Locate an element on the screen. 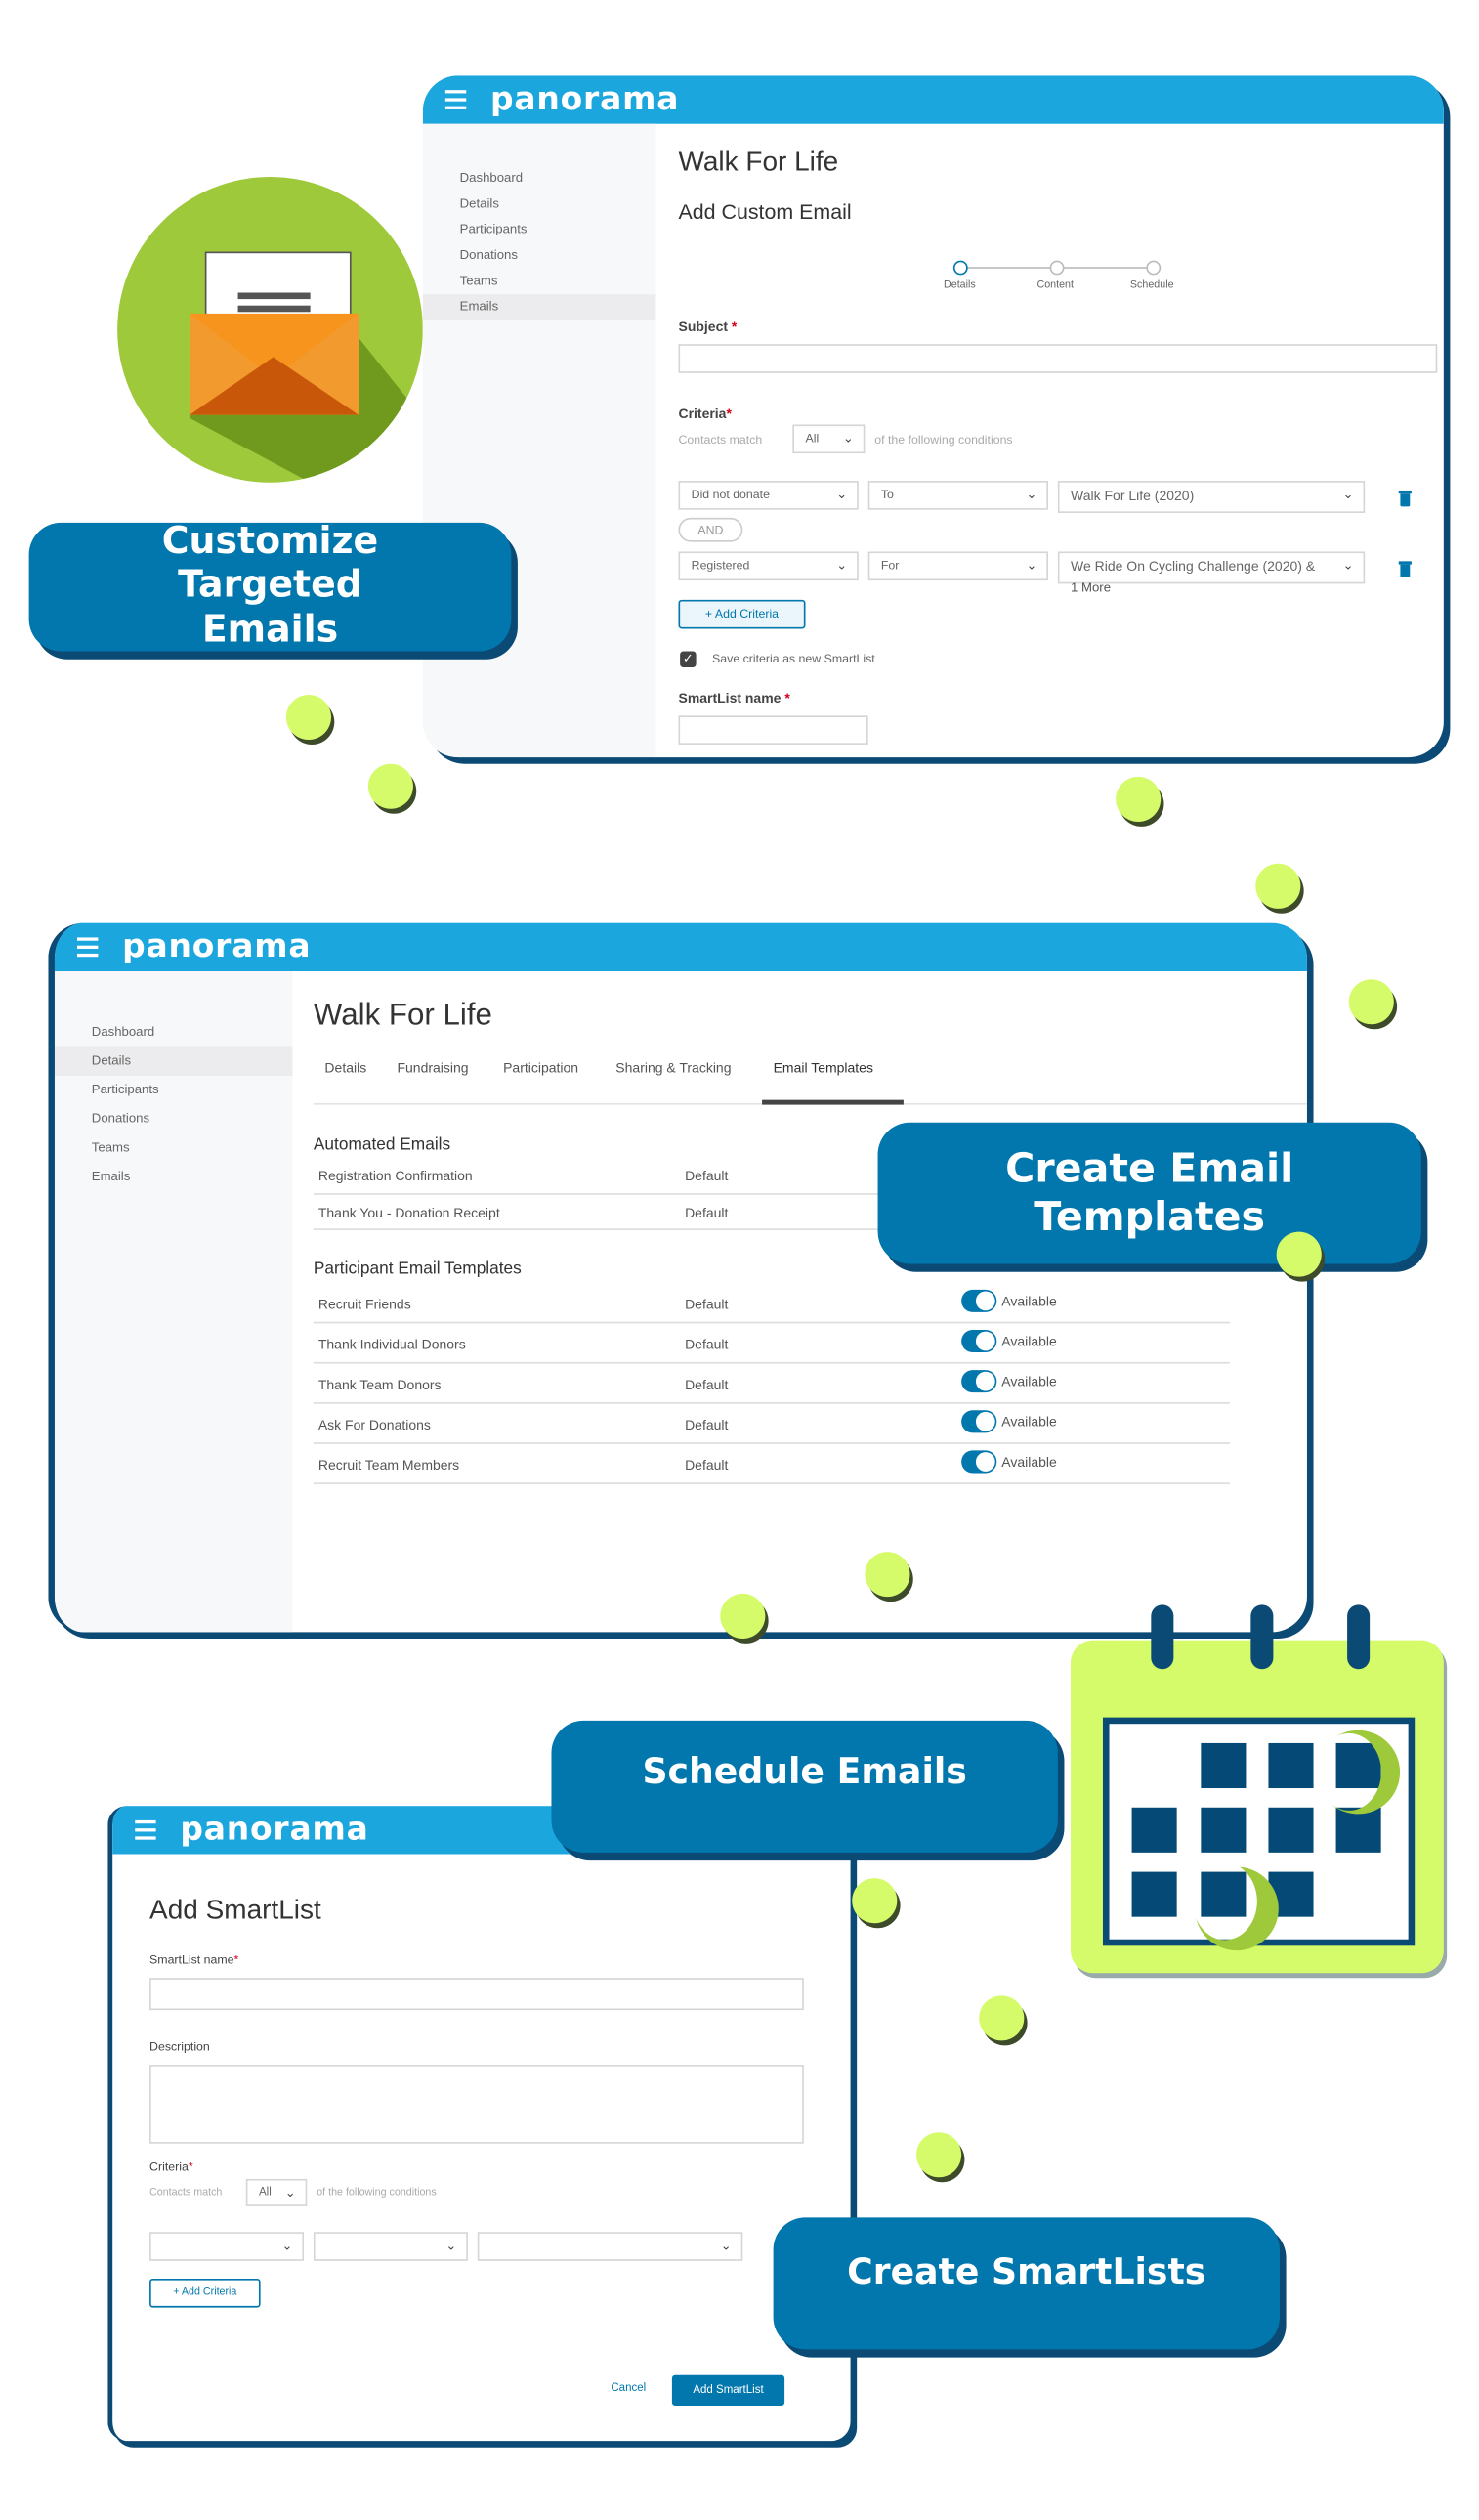  select-value: To is located at coordinates (887, 494).